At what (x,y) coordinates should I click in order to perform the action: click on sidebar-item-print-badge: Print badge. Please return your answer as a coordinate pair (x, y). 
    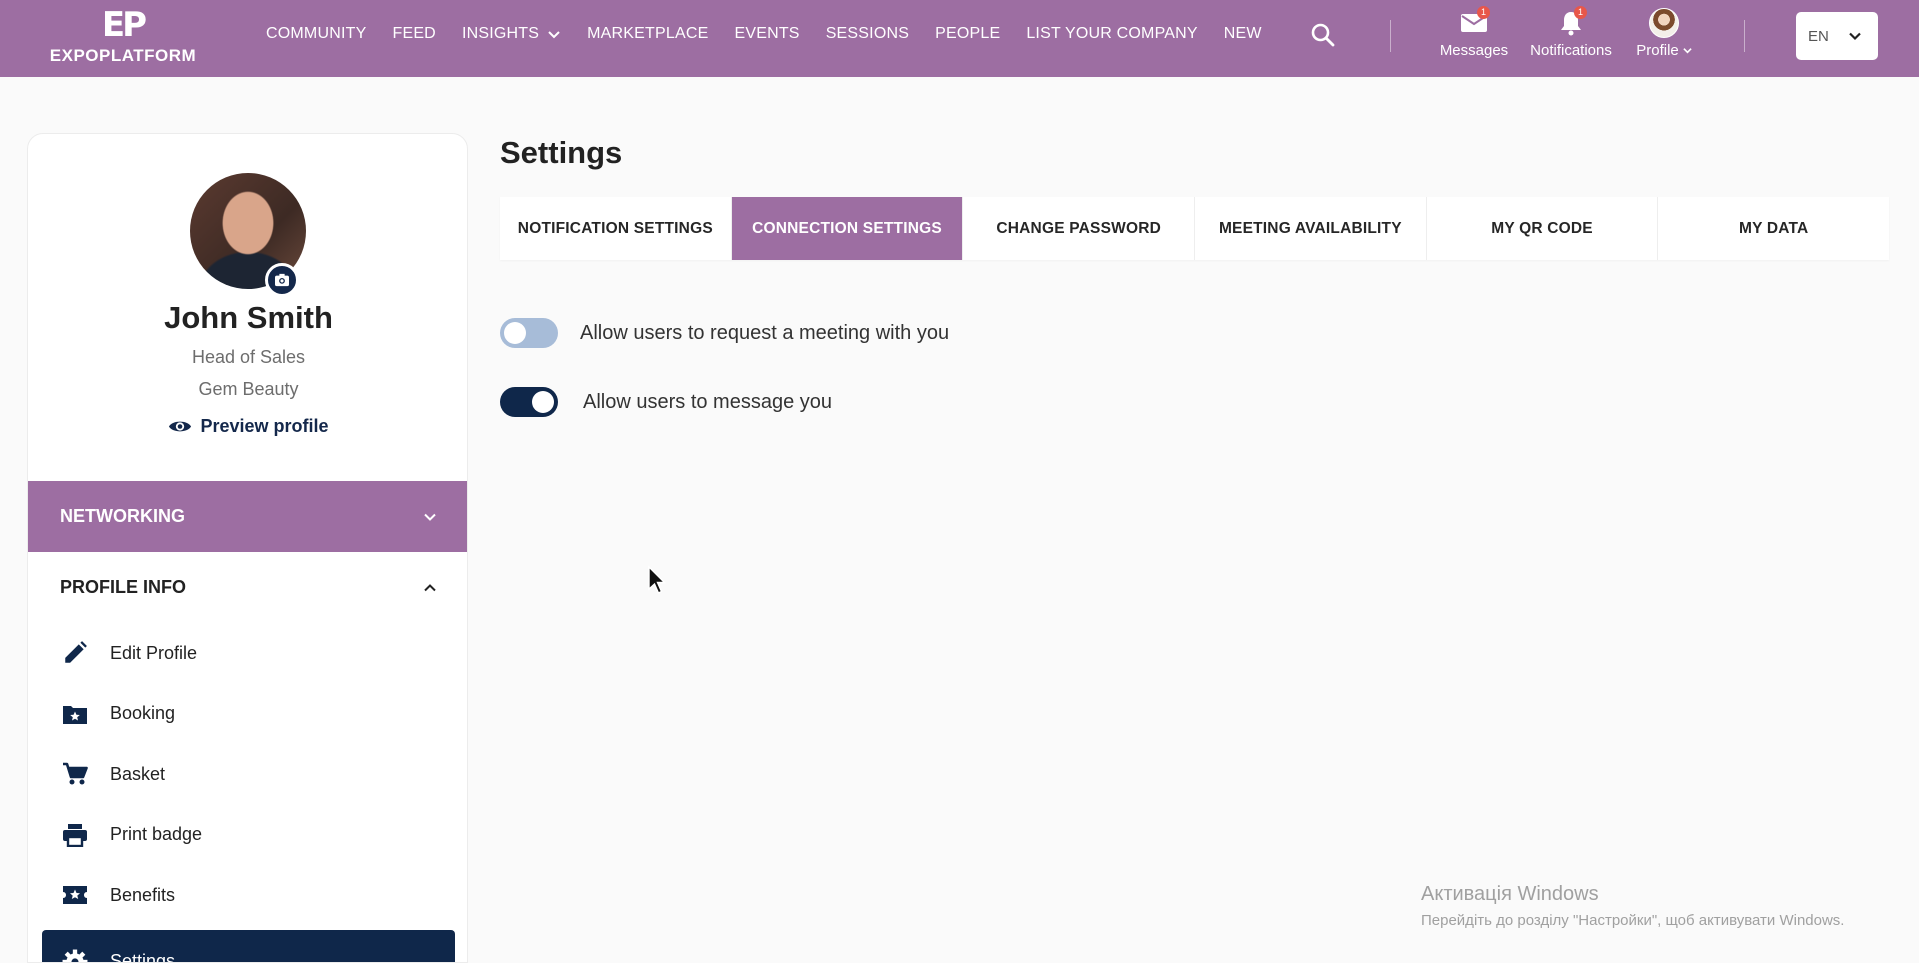
    Looking at the image, I should click on (248, 835).